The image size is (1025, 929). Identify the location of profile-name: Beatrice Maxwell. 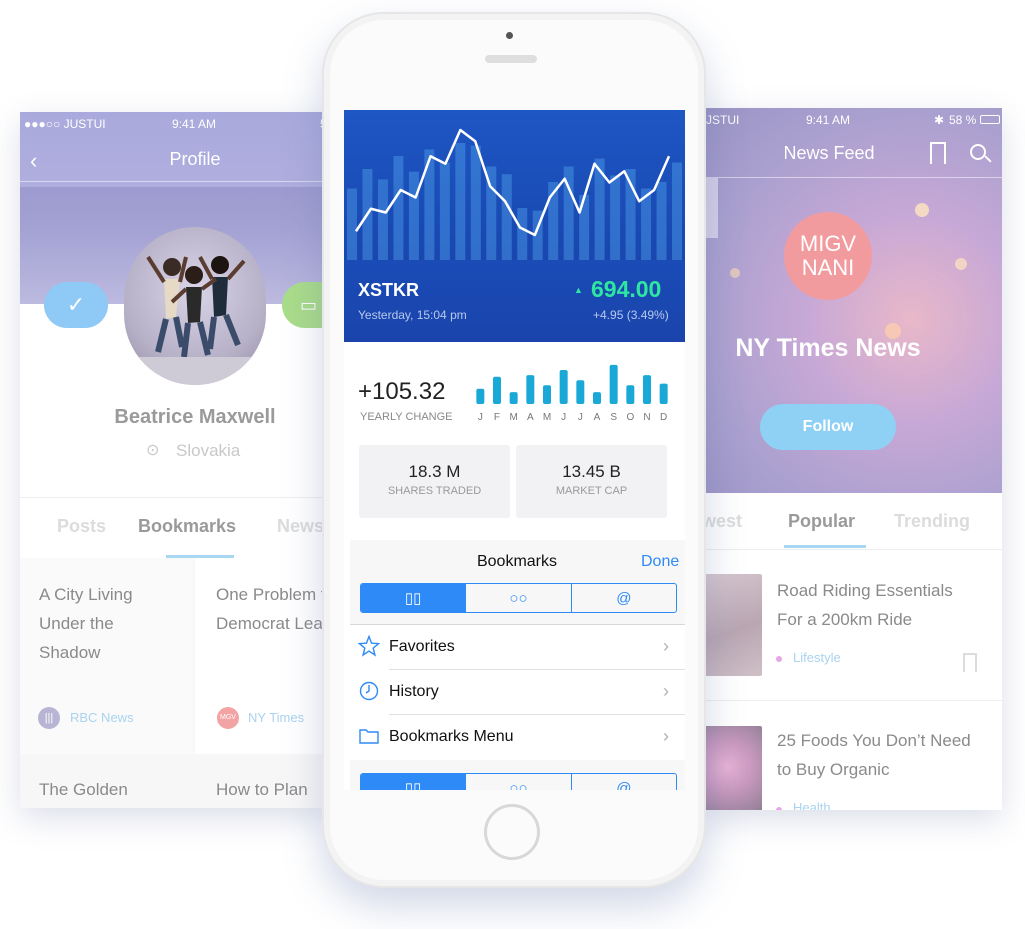
(195, 417).